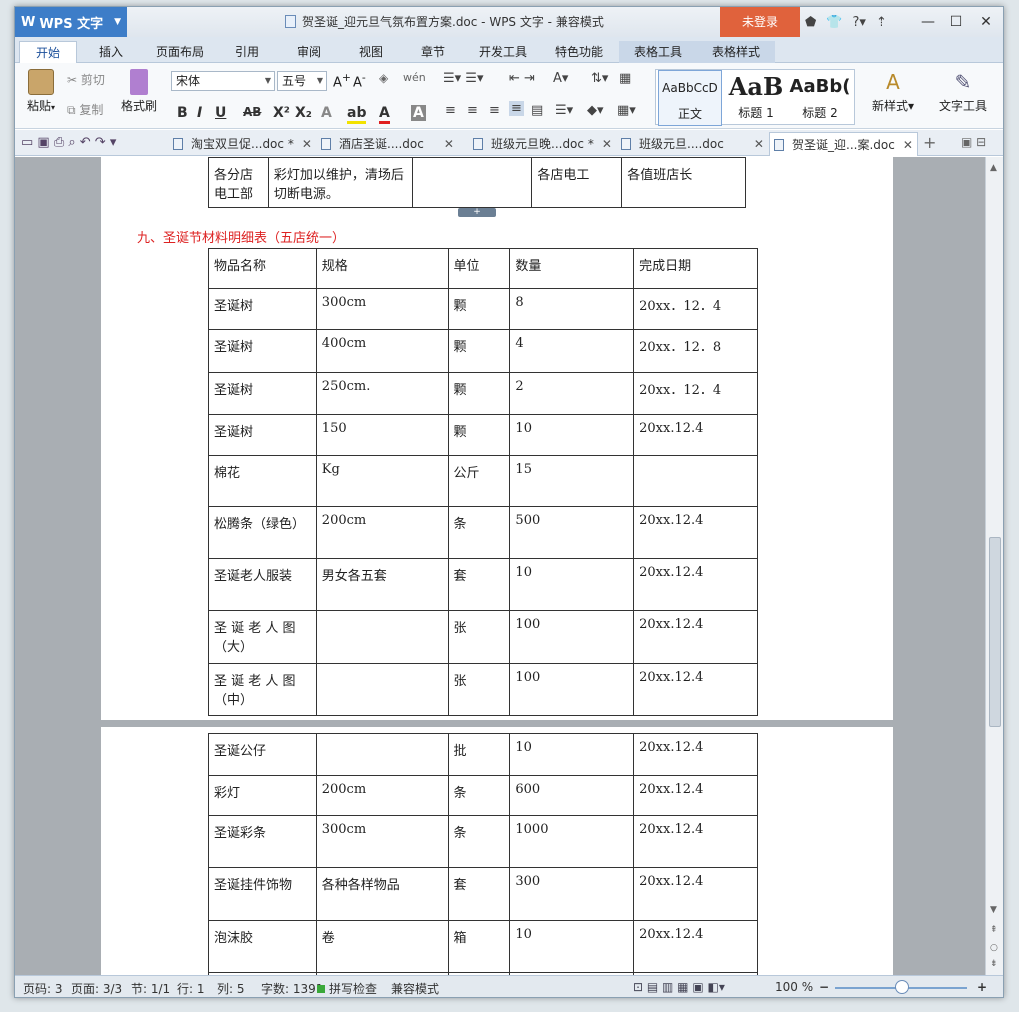 The width and height of the screenshot is (1019, 1012). Describe the element at coordinates (382, 268) in the screenshot. I see `table-header-cell: 规格` at that location.